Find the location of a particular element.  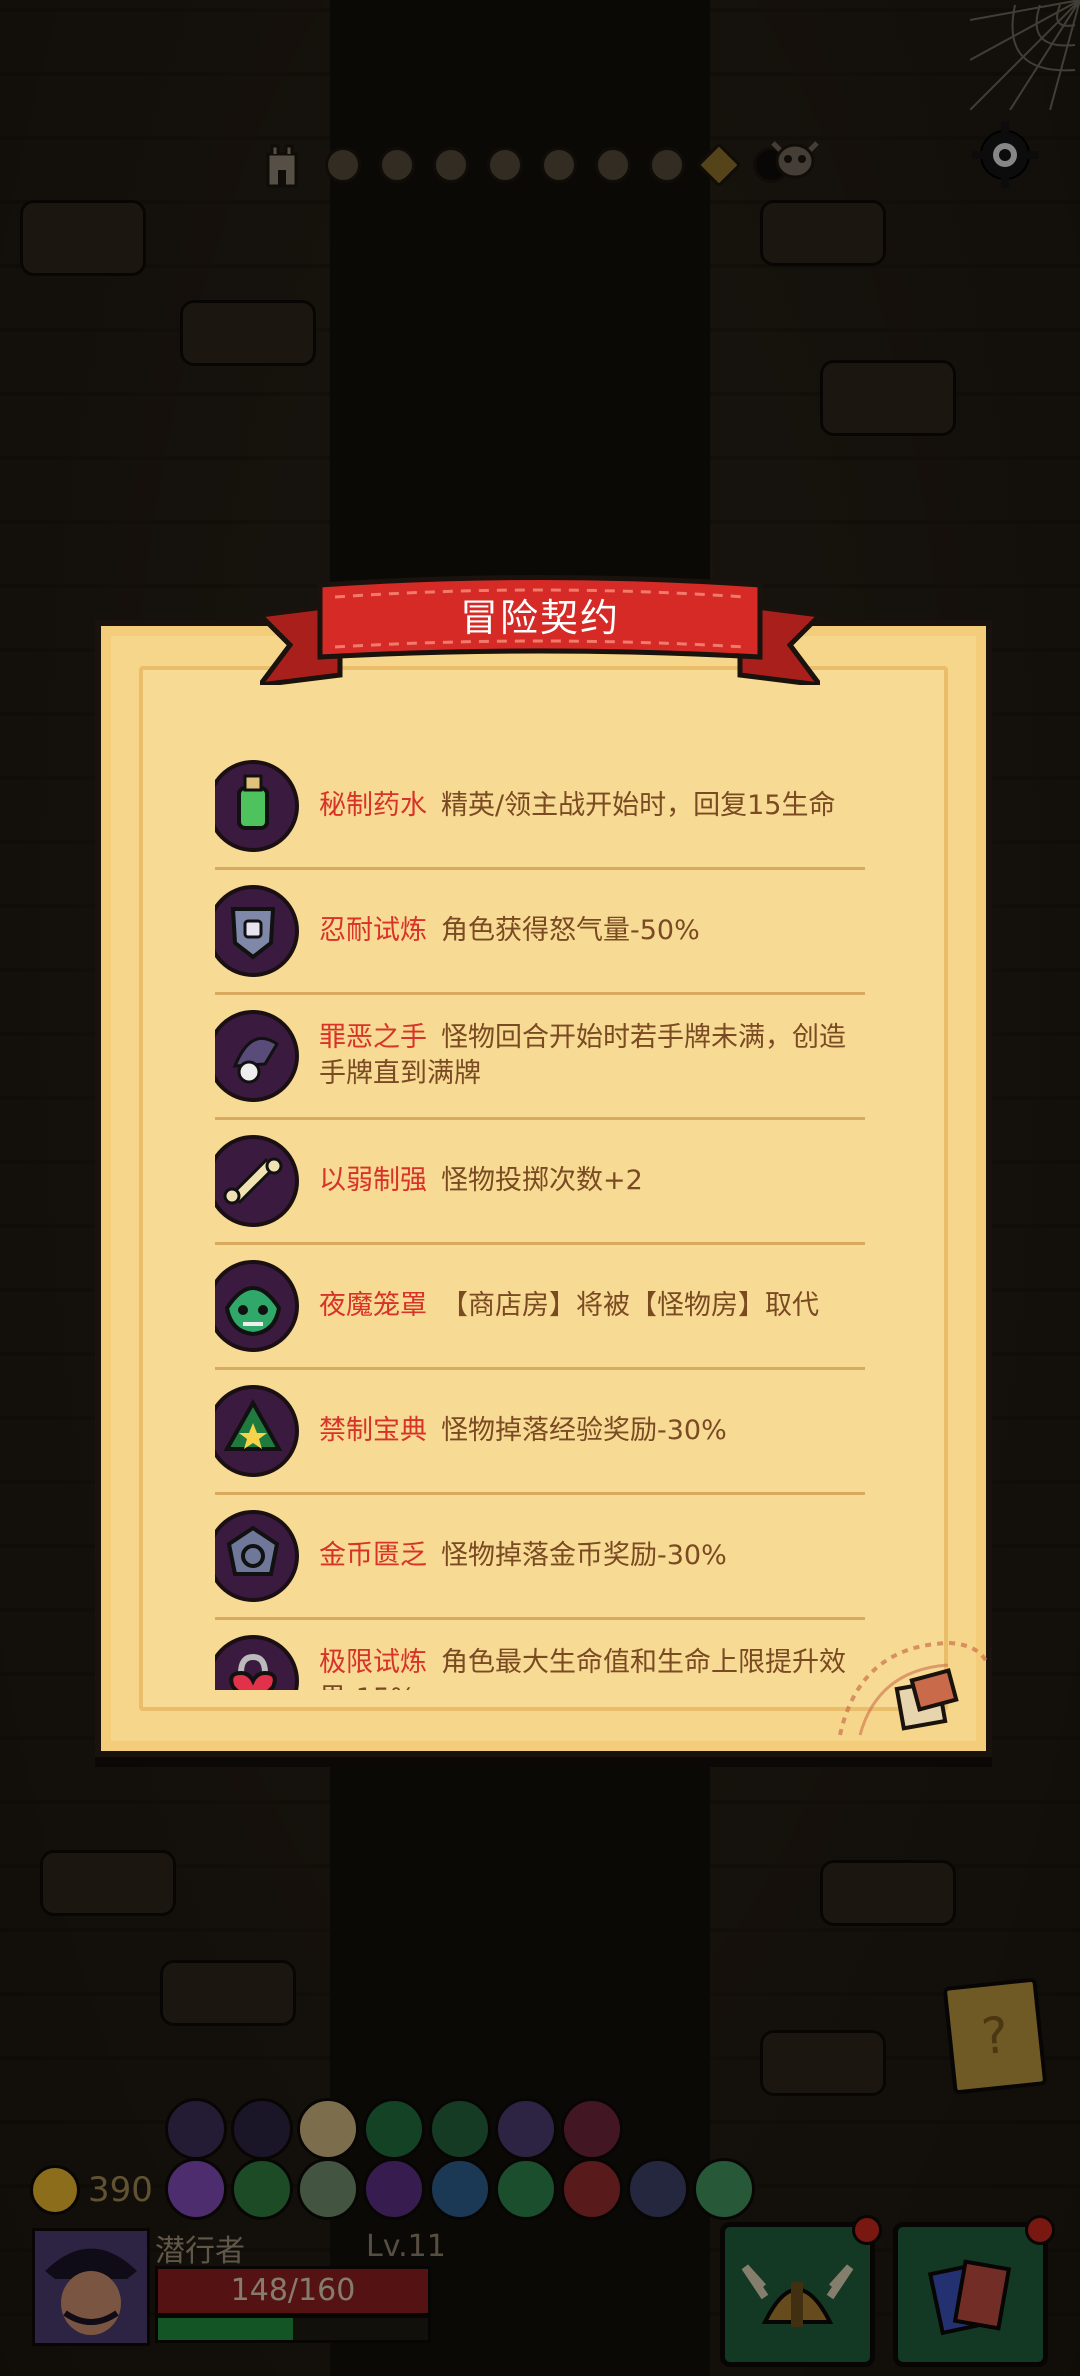

contract-item: 以弱制强 怪物投掷次数+2 is located at coordinates (540, 1182).